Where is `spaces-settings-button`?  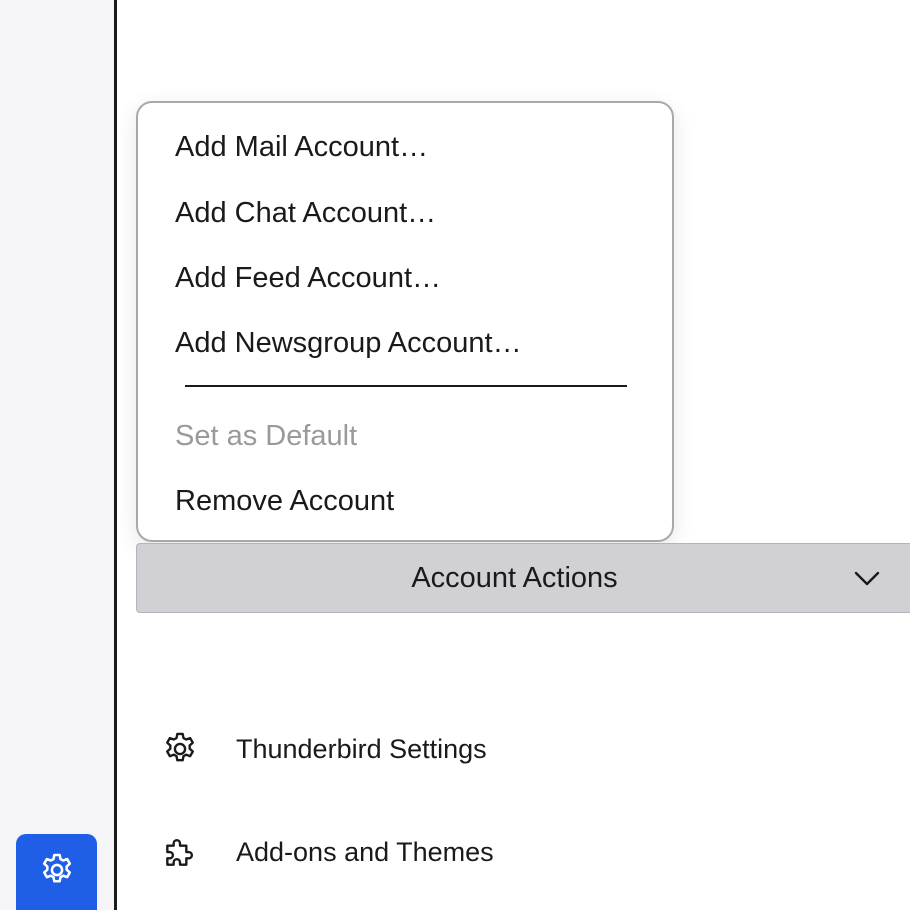 spaces-settings-button is located at coordinates (56, 872).